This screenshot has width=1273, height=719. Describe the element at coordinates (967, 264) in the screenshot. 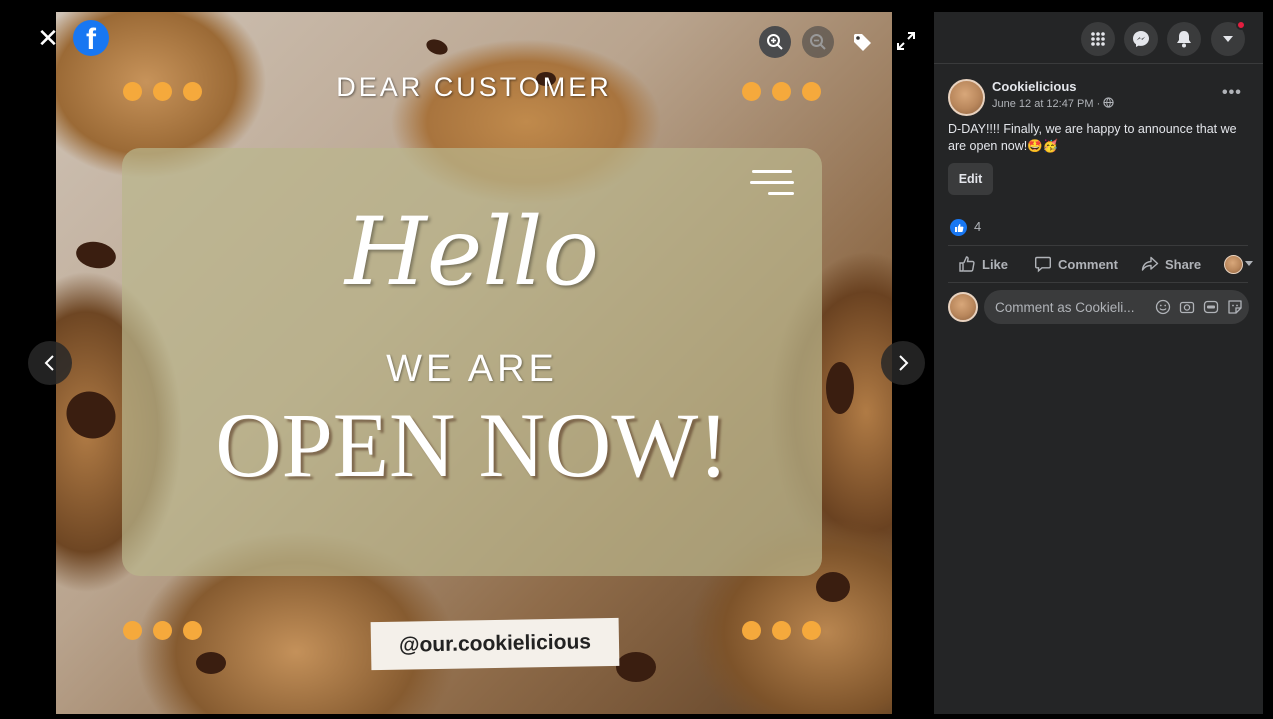

I see `thumbs-up-icon` at that location.